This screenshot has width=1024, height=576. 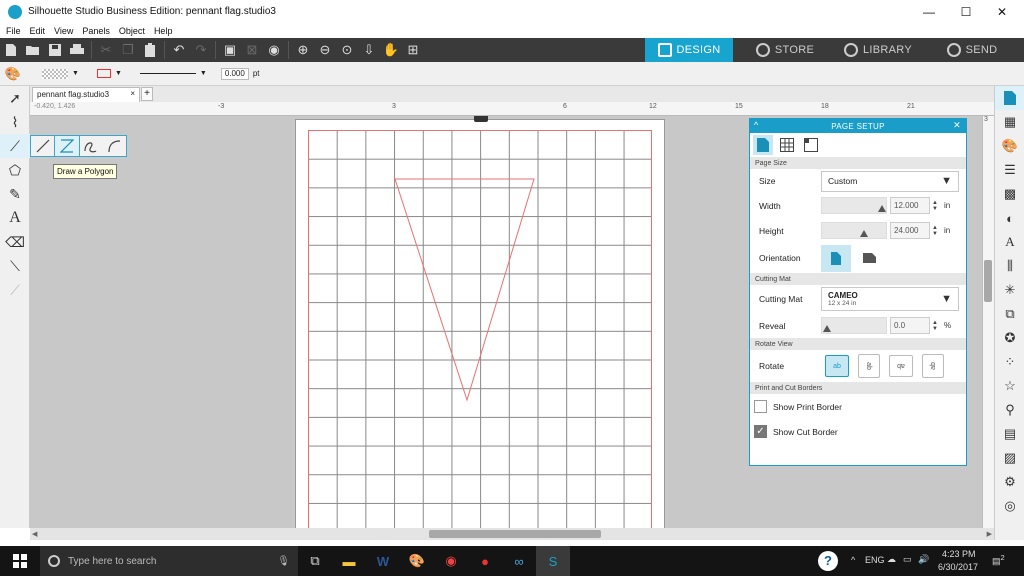 I want to click on undo-icon: ↶, so click(x=179, y=50).